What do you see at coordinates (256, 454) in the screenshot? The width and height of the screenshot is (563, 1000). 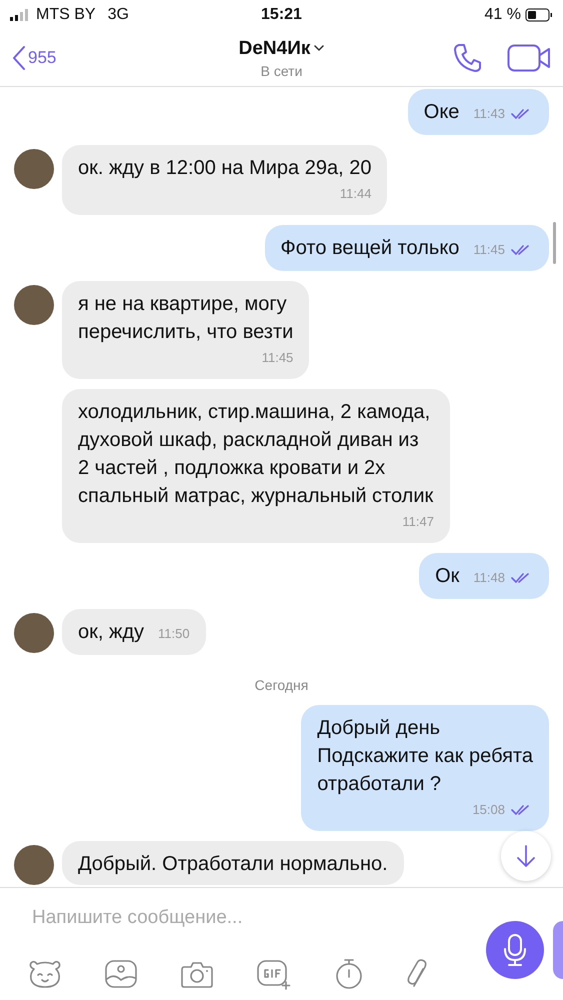 I see `message-text: холодильник, стир.машина, 2 камода, духовой шкаф, раскладной диван из 2 частей , подложка кровати и 2х спальный матрас, журнальный столик` at bounding box center [256, 454].